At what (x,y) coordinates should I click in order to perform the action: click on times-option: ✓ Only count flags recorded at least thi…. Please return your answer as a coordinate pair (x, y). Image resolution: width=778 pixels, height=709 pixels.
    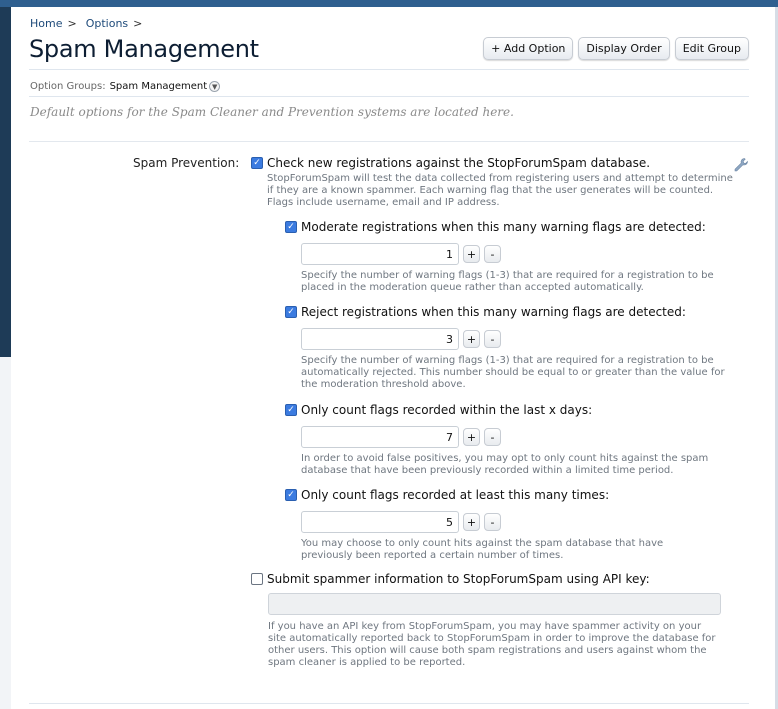
    Looking at the image, I should click on (447, 495).